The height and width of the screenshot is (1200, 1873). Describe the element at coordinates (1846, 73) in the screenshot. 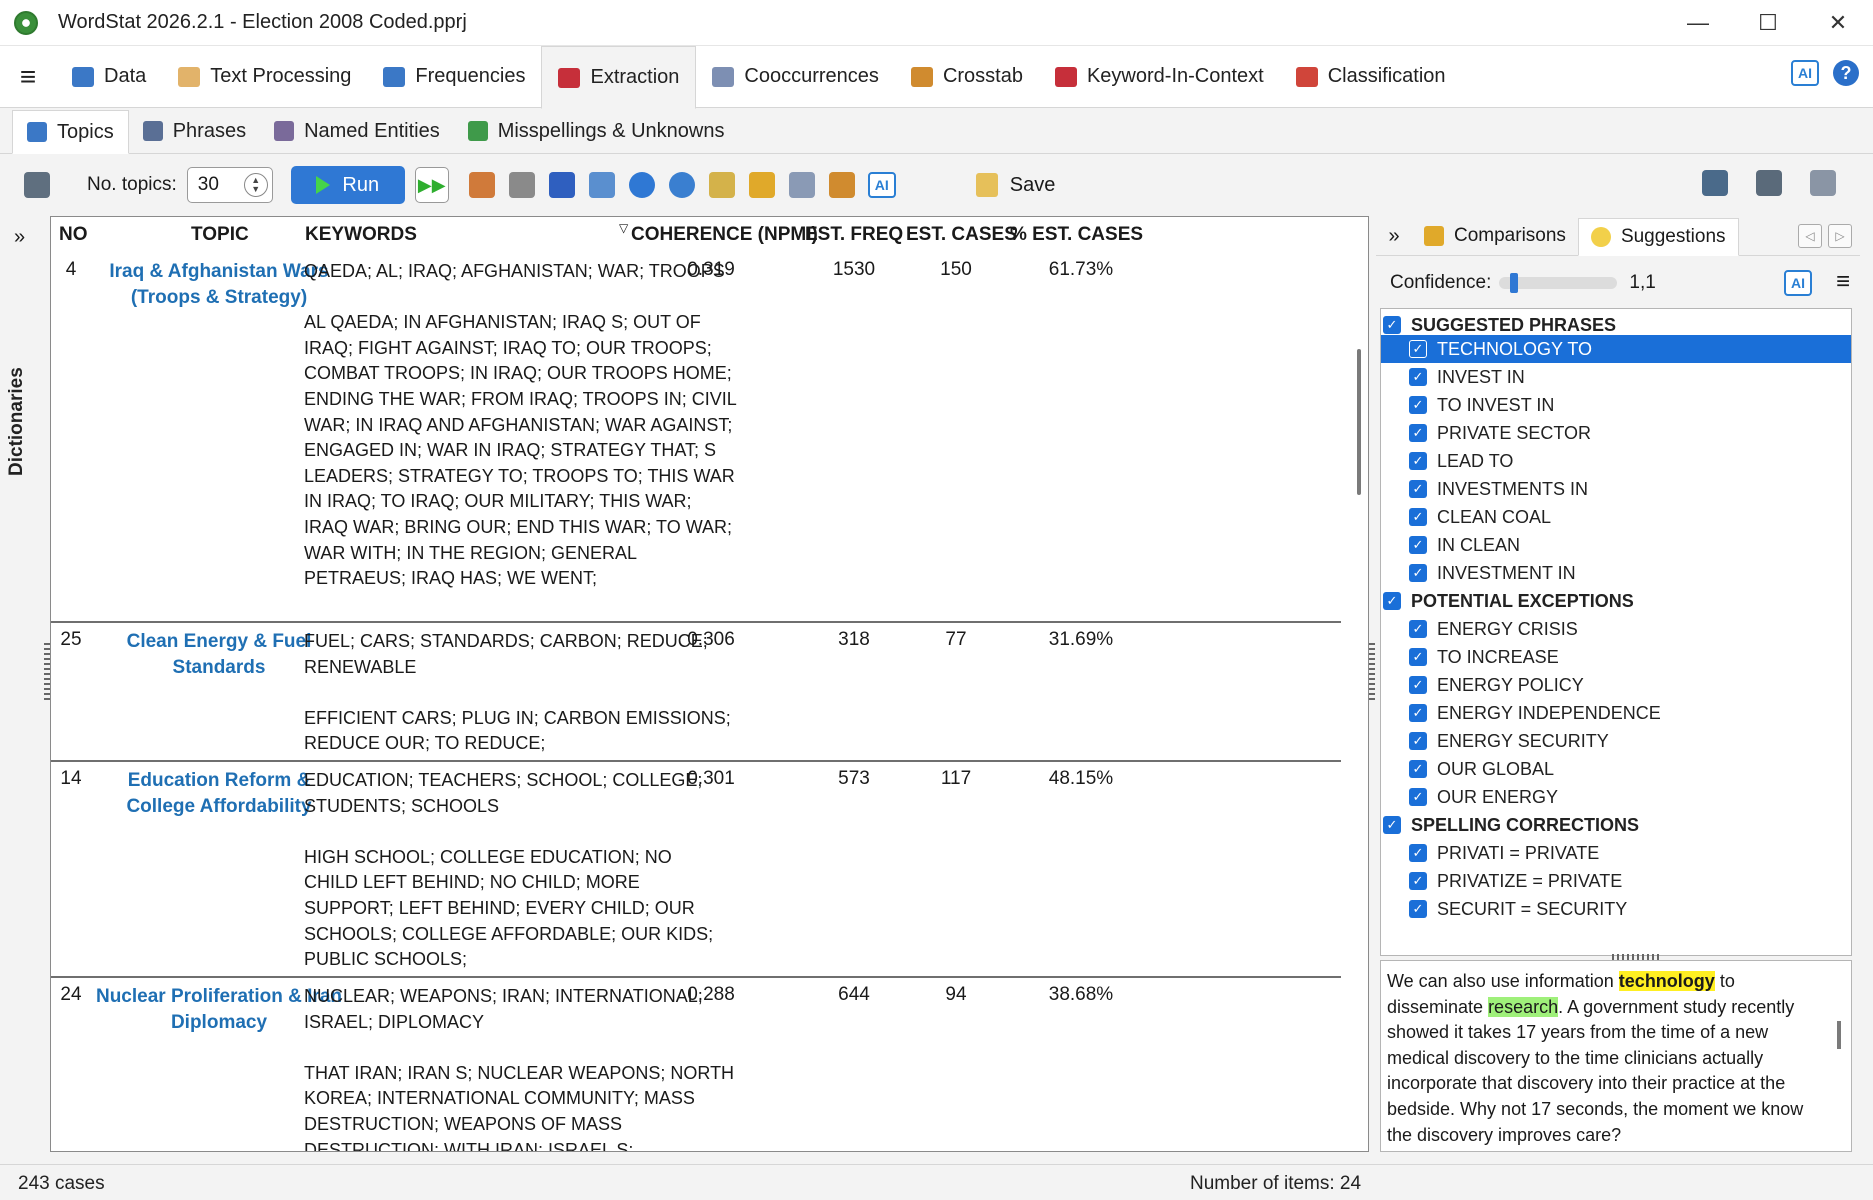

I see `help-icon: ?` at that location.